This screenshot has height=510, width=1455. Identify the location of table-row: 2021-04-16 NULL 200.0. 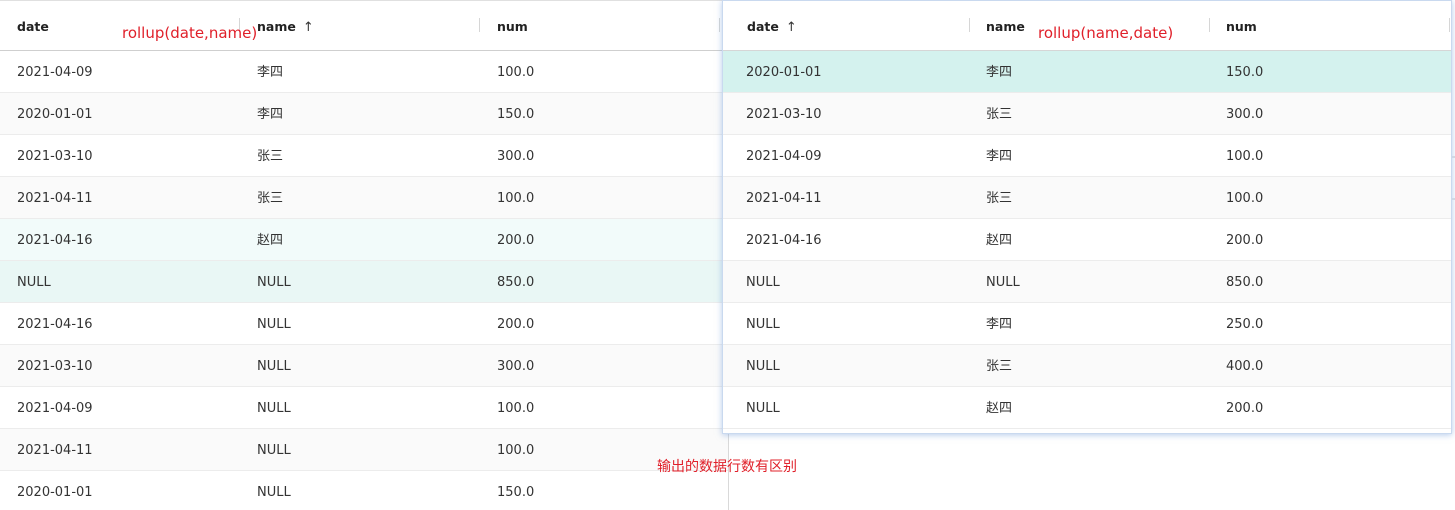
(364, 324).